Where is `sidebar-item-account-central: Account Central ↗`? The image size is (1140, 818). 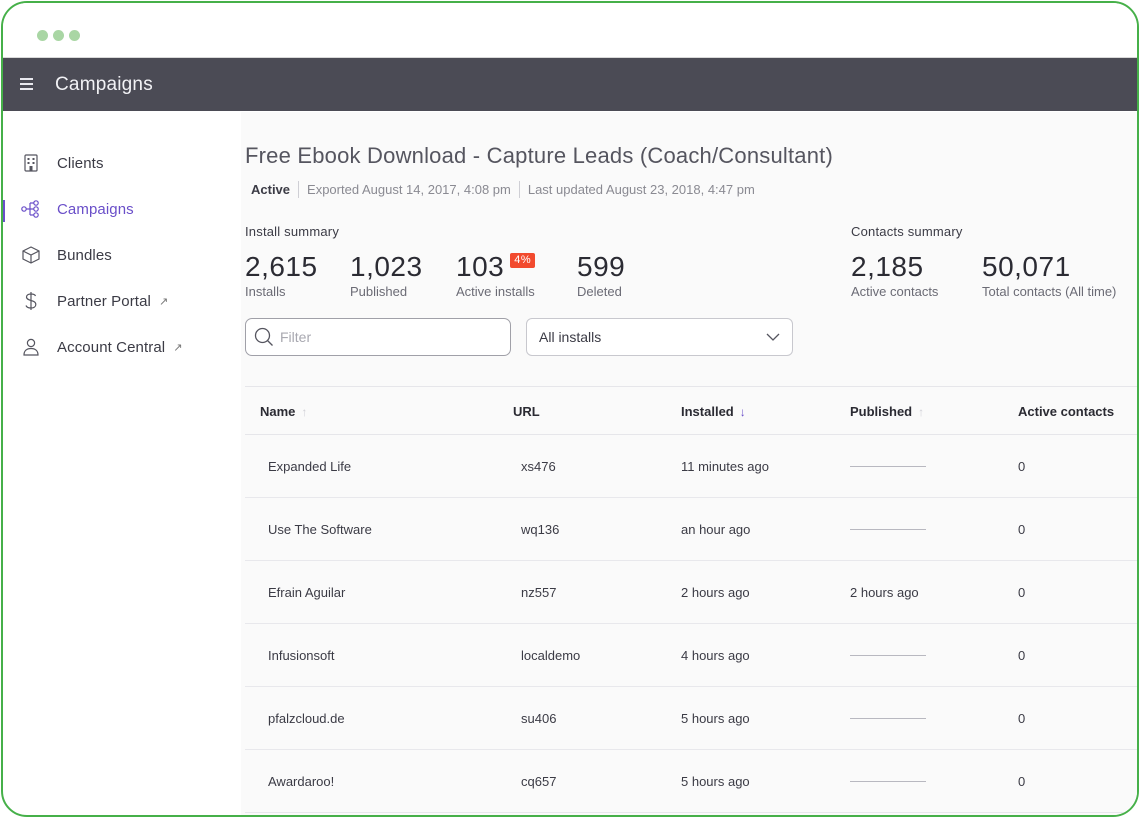 sidebar-item-account-central: Account Central ↗ is located at coordinates (122, 347).